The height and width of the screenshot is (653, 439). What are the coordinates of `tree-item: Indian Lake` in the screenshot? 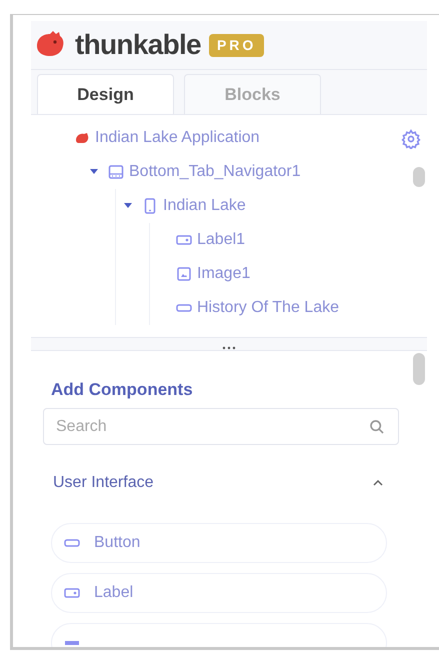 It's located at (204, 206).